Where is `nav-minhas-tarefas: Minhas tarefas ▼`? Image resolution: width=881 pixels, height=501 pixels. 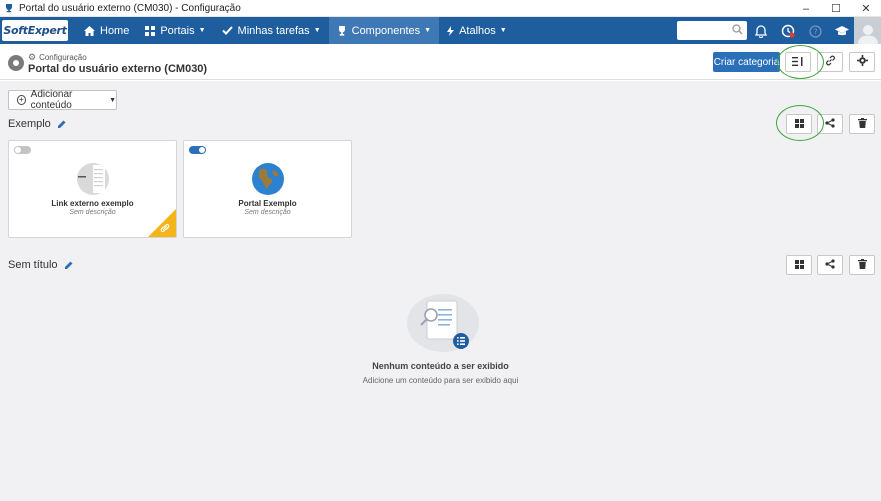
nav-minhas-tarefas: Minhas tarefas ▼ is located at coordinates (271, 30).